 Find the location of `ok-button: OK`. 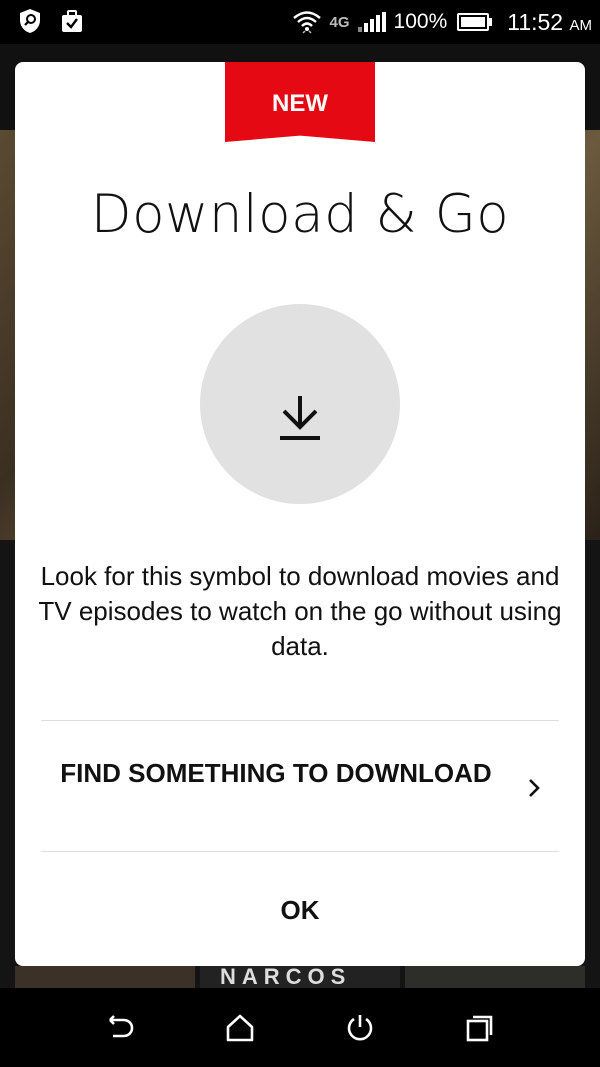

ok-button: OK is located at coordinates (300, 909).